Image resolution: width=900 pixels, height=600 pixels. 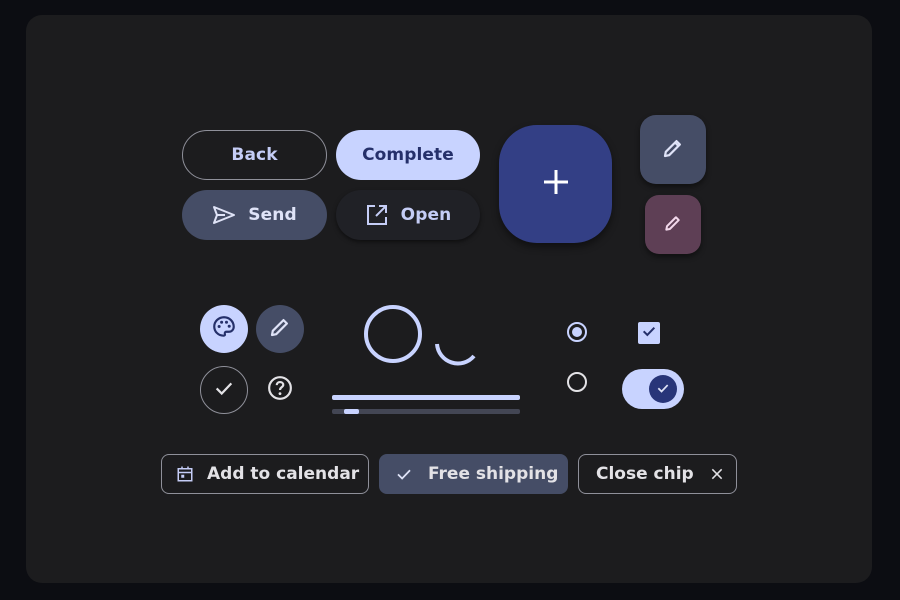 I want to click on linear-progress-indeterminate, so click(x=426, y=411).